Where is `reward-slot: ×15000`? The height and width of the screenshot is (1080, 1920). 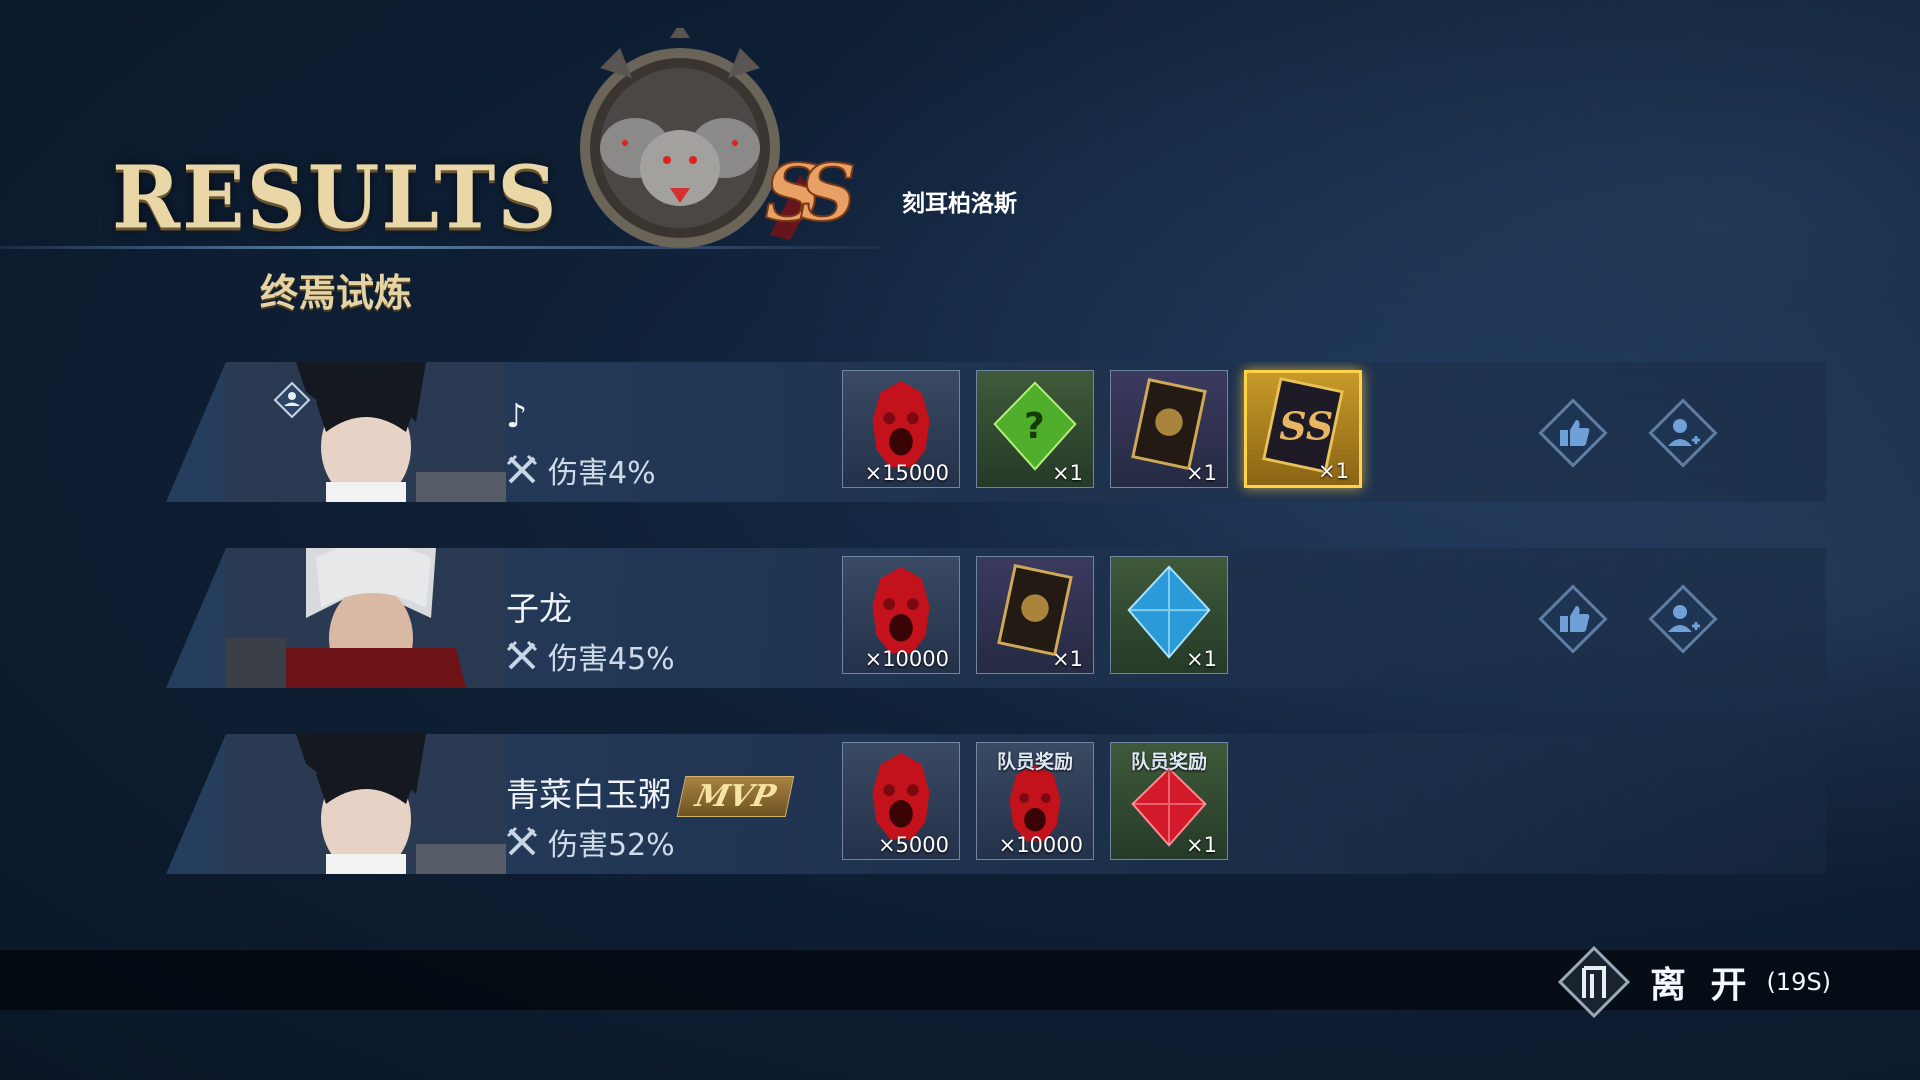 reward-slot: ×15000 is located at coordinates (901, 429).